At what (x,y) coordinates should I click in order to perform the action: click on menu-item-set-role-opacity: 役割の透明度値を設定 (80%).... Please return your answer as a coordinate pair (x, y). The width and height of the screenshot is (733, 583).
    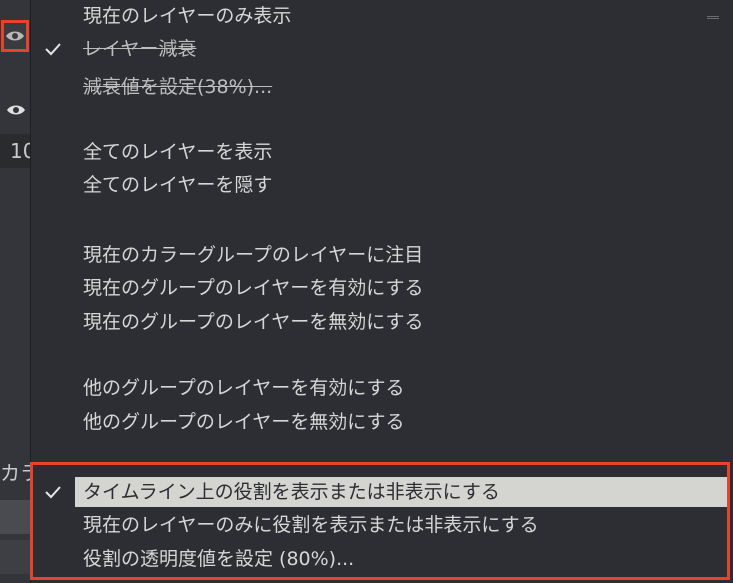
    Looking at the image, I should click on (379, 559).